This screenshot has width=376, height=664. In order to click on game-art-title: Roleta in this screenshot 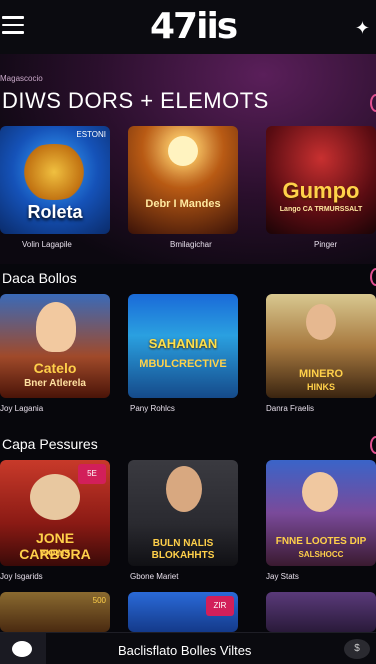, I will do `click(55, 212)`.